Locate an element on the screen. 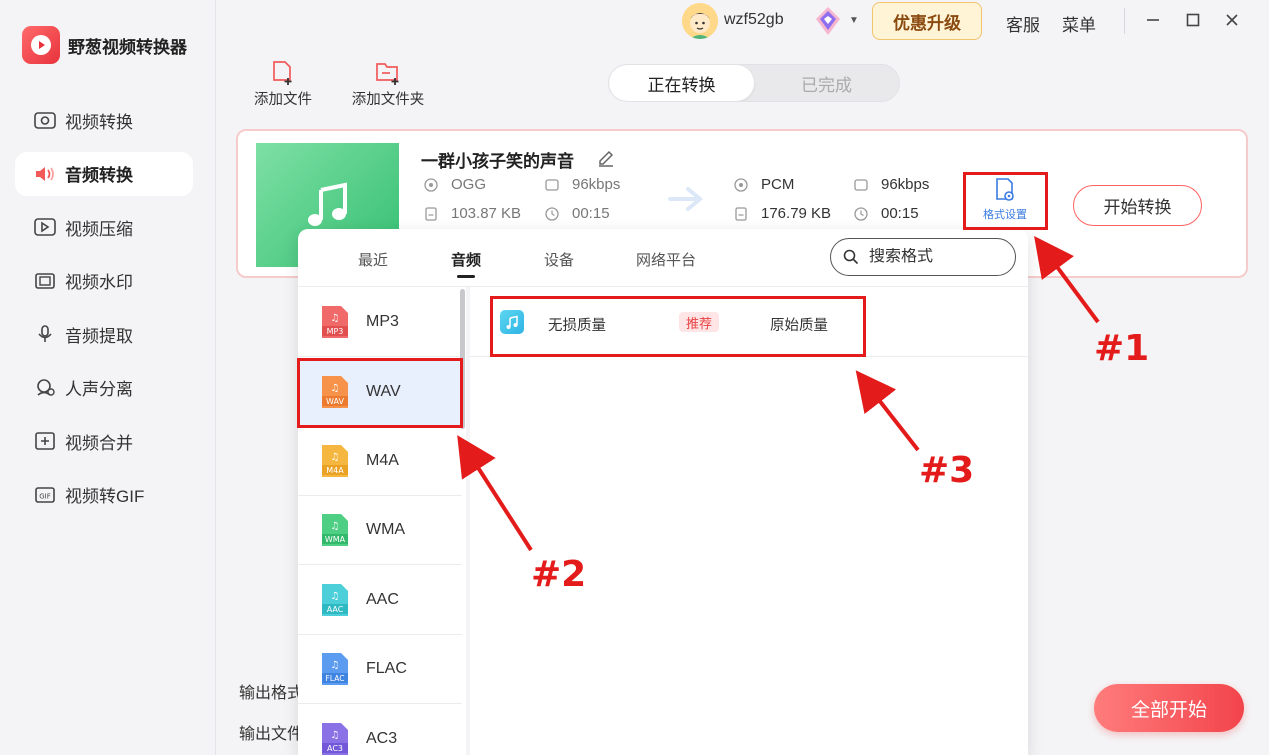 This screenshot has width=1269, height=755. app-logo: 野葱视频转换器 is located at coordinates (104, 45).